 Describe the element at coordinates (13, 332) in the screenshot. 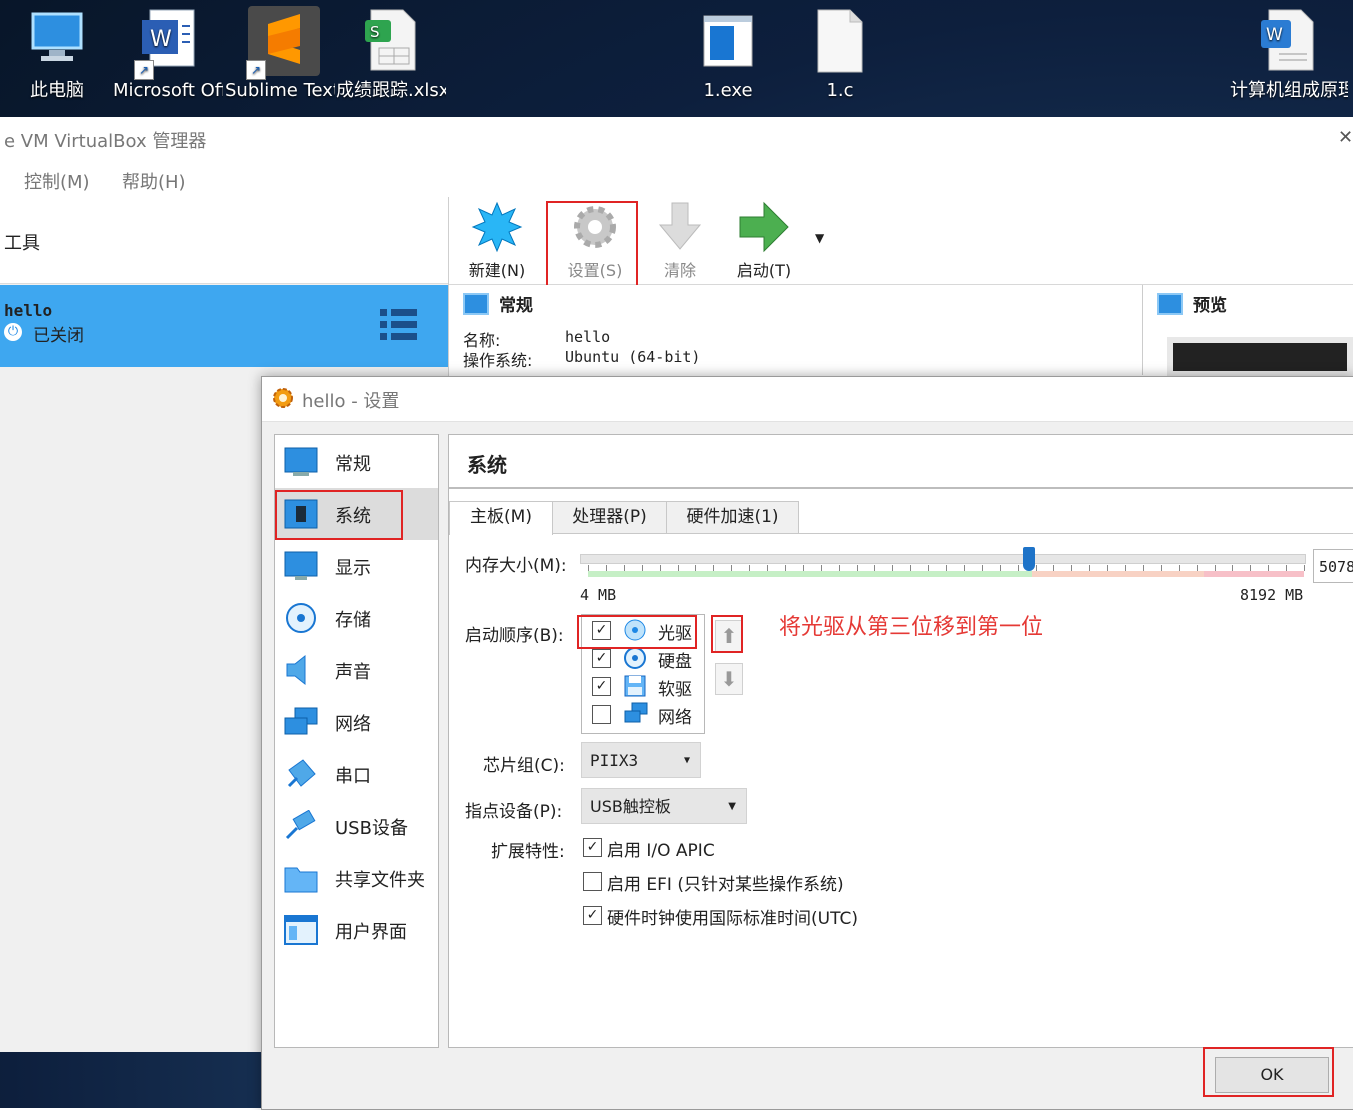

I see `power-off-icon: ⏻` at that location.